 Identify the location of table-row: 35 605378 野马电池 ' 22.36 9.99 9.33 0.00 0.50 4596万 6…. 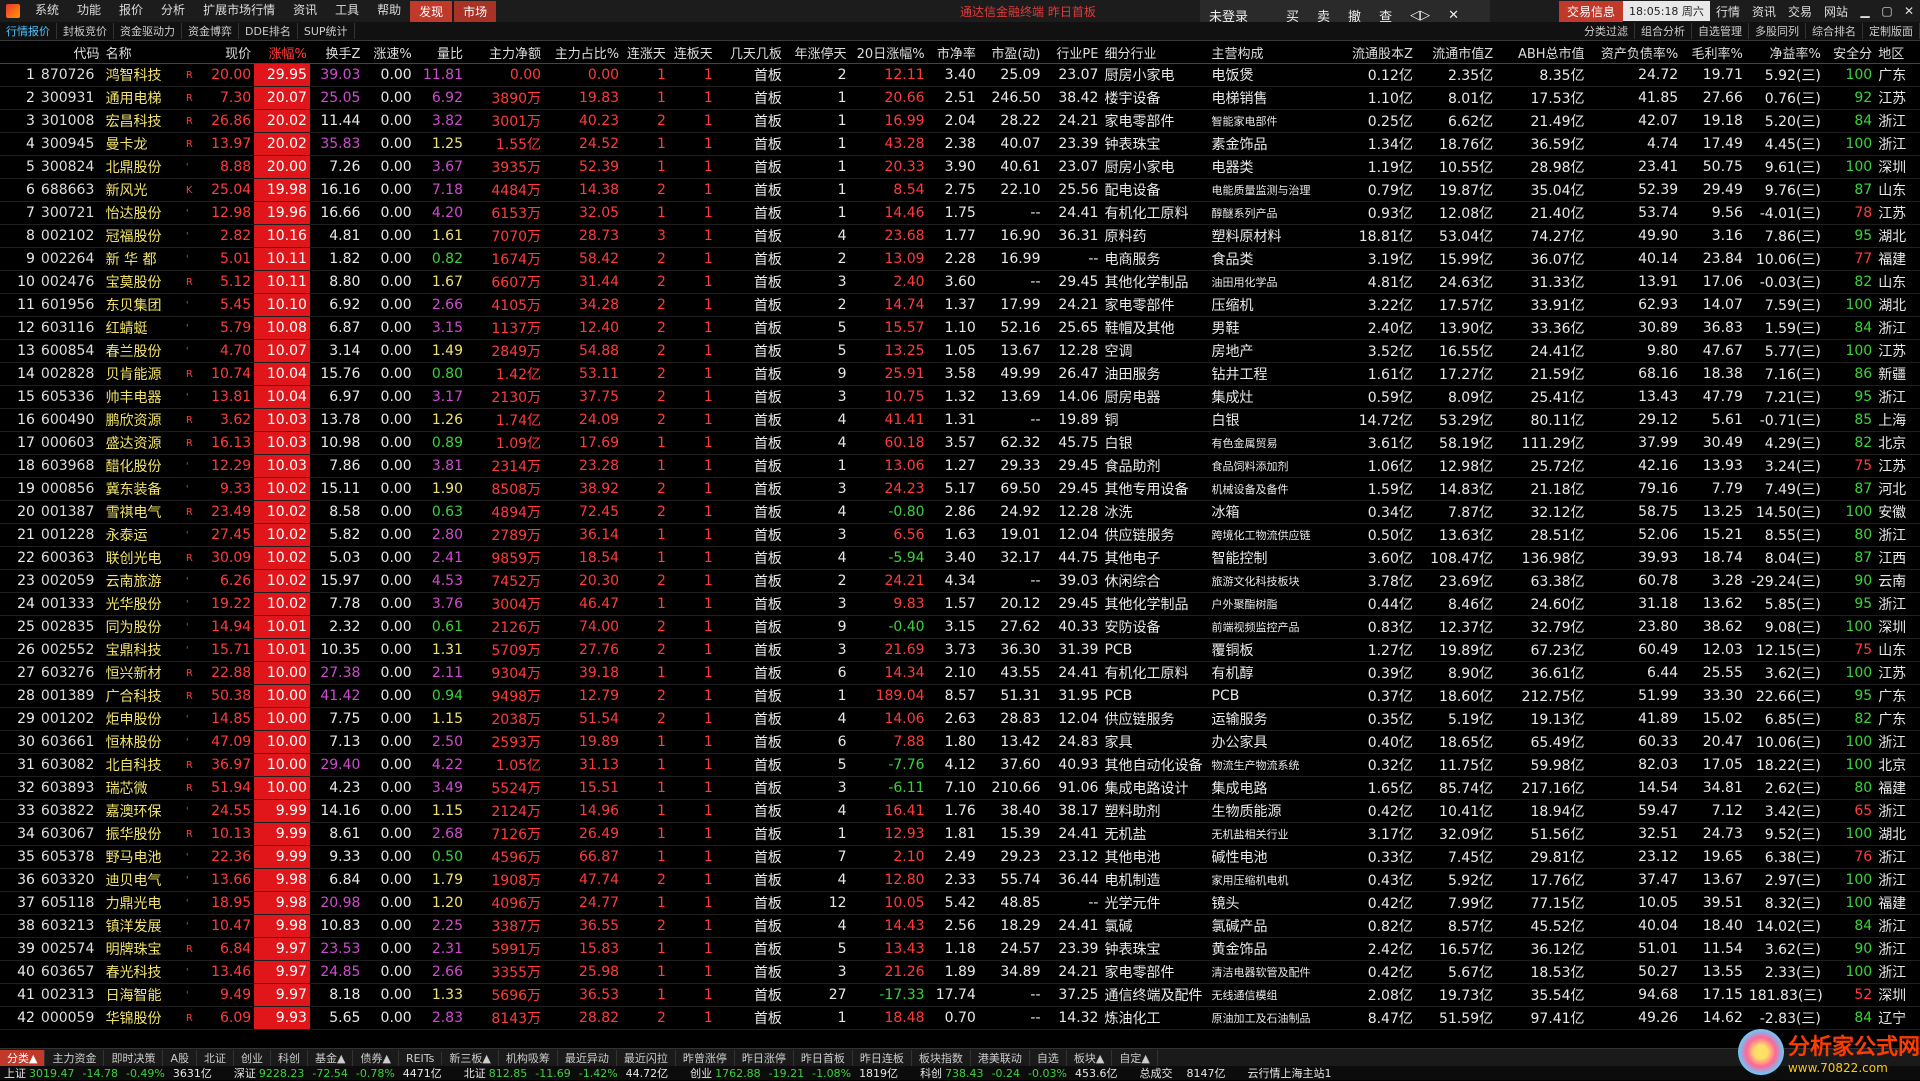
(960, 857).